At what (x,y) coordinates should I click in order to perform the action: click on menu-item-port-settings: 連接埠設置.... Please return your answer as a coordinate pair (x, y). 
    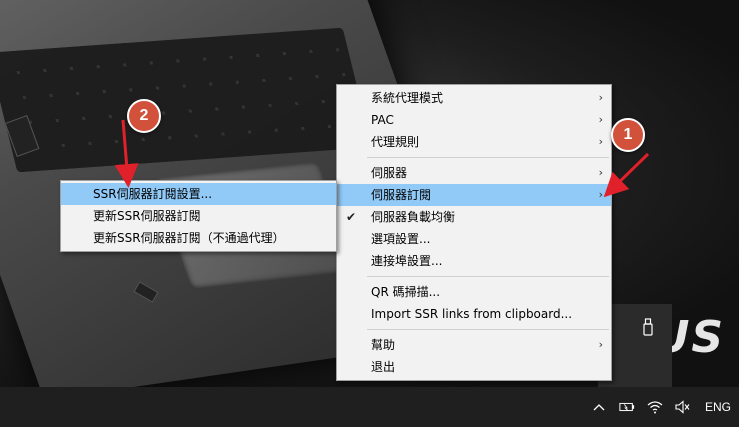
    Looking at the image, I should click on (474, 261).